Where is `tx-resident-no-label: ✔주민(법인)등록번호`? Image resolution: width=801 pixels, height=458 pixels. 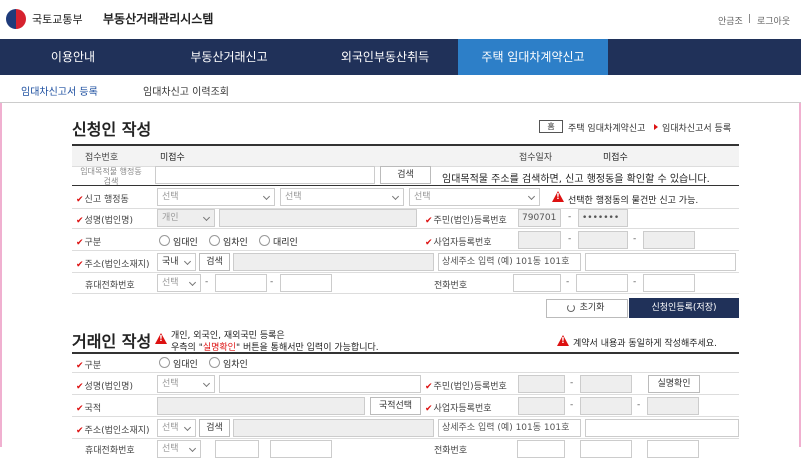
tx-resident-no-label: ✔주민(법인)등록번호 is located at coordinates (466, 387).